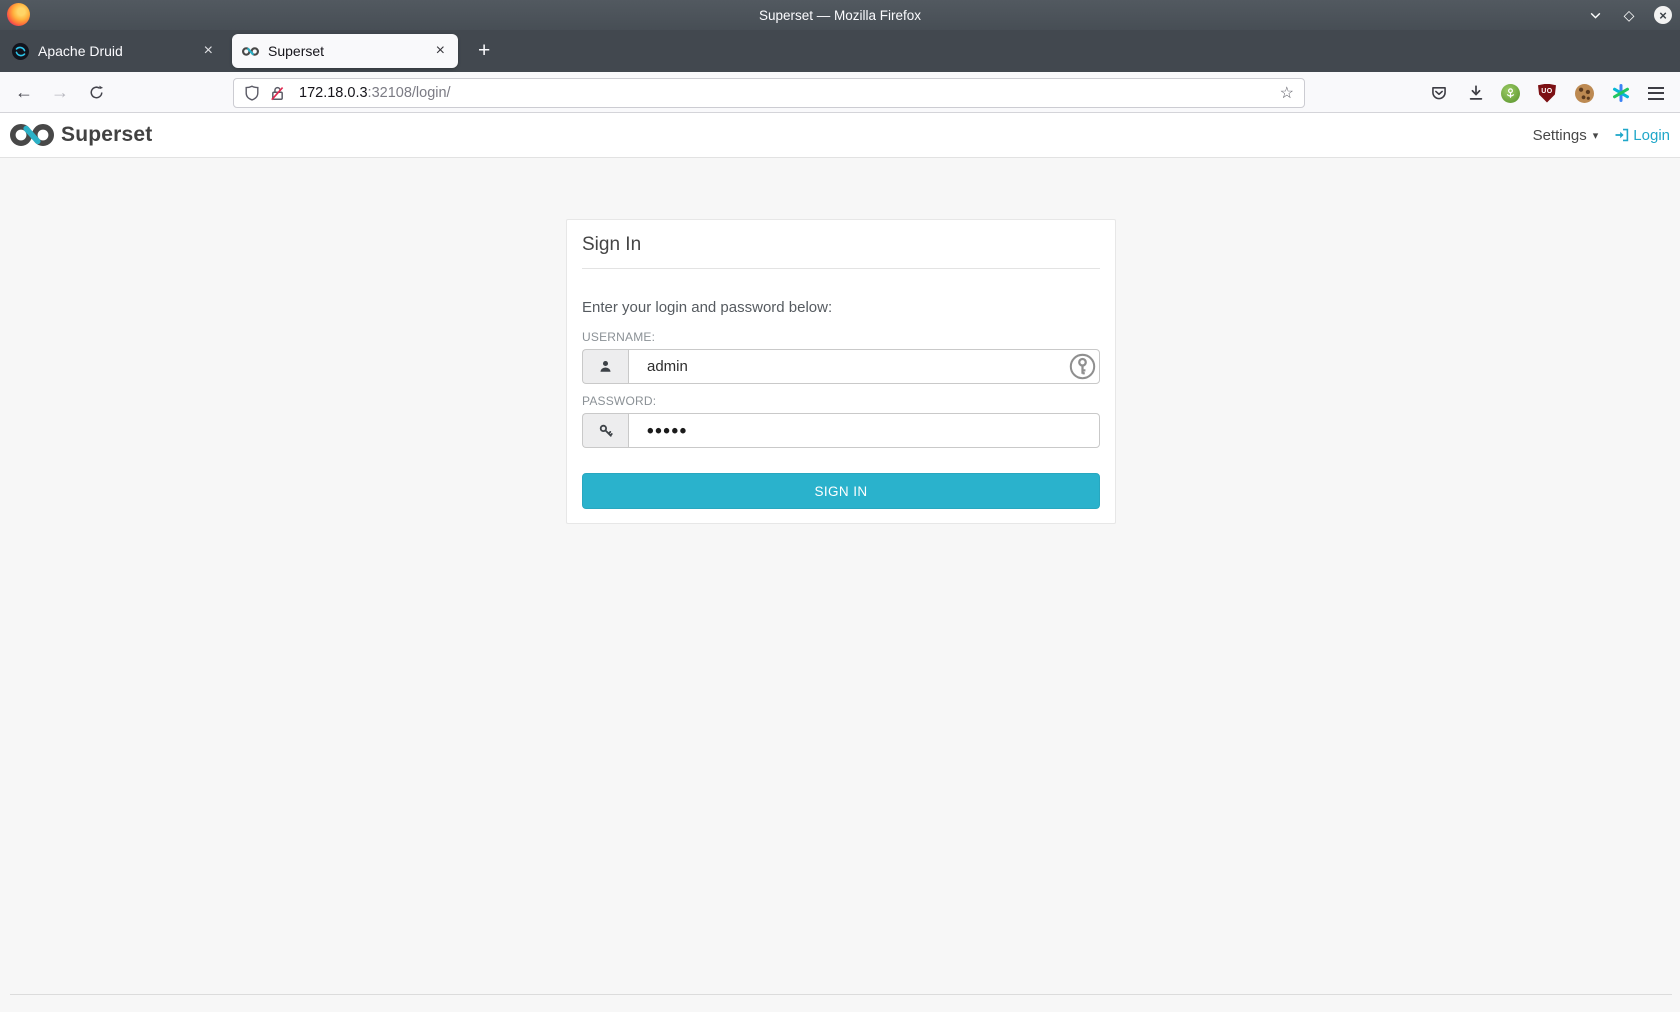  I want to click on insecure-lock-icon, so click(277, 93).